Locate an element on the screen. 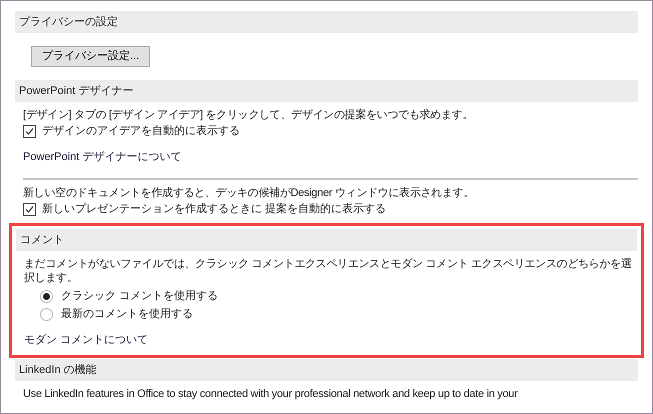  option-radio: 最新のコメントを使用する is located at coordinates (326, 312).